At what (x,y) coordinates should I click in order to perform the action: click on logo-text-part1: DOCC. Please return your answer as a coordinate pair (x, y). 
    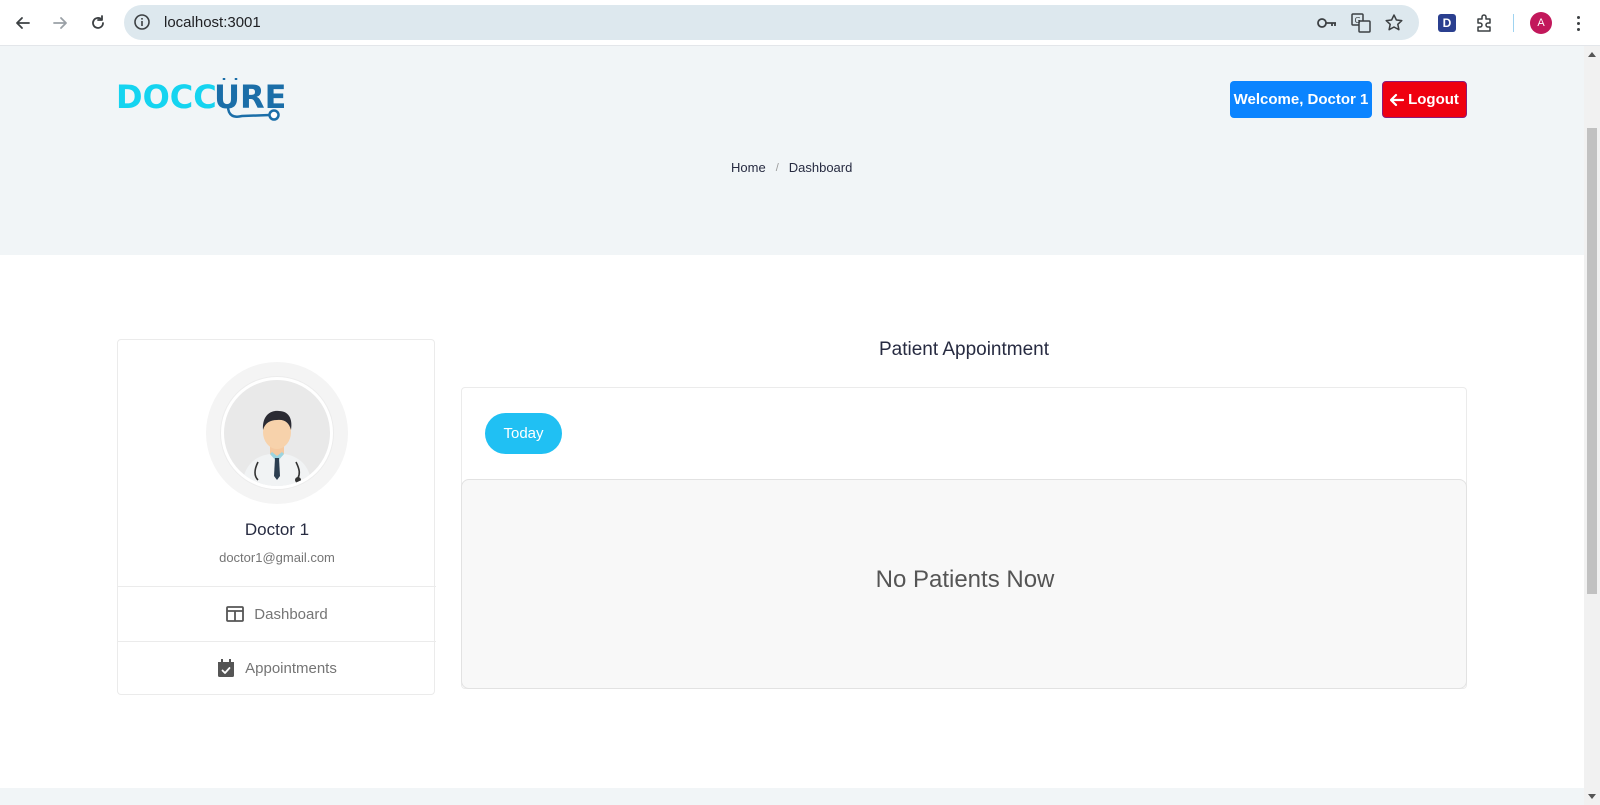
    Looking at the image, I should click on (166, 97).